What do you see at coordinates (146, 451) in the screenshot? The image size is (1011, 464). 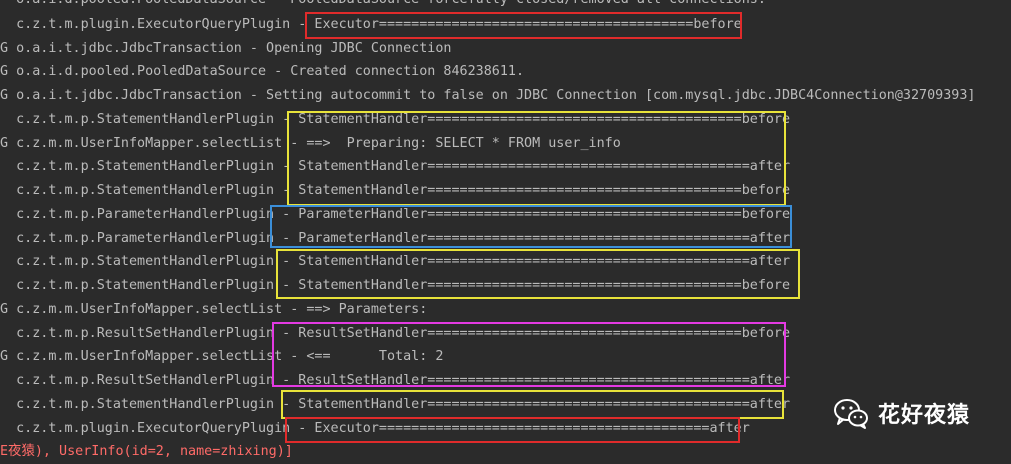 I see `log-line-result: E夜猿), UserInfo(id=2, name=zhixing)]` at bounding box center [146, 451].